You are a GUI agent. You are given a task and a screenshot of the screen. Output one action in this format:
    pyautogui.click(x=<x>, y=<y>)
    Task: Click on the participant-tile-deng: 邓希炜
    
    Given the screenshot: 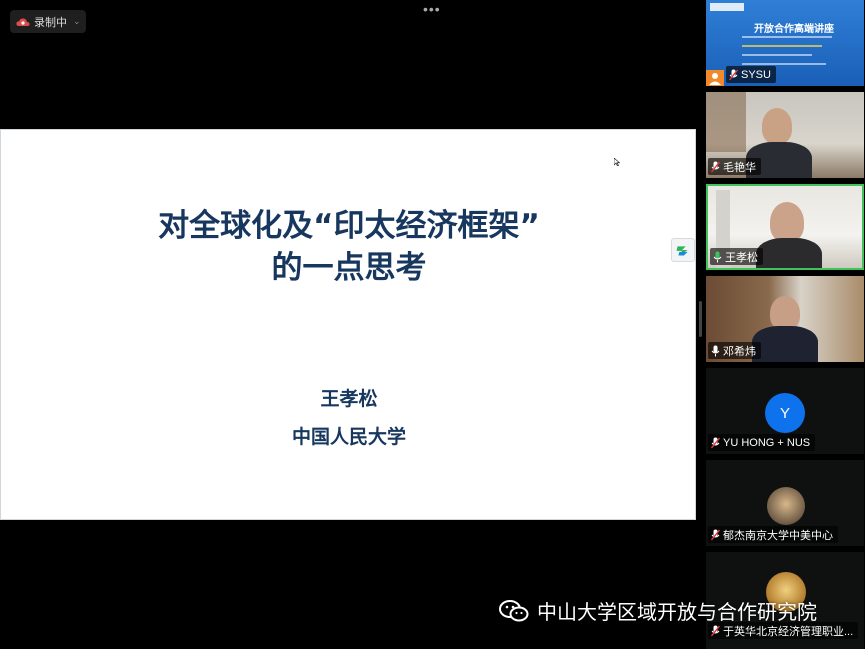 What is the action you would take?
    pyautogui.click(x=785, y=319)
    